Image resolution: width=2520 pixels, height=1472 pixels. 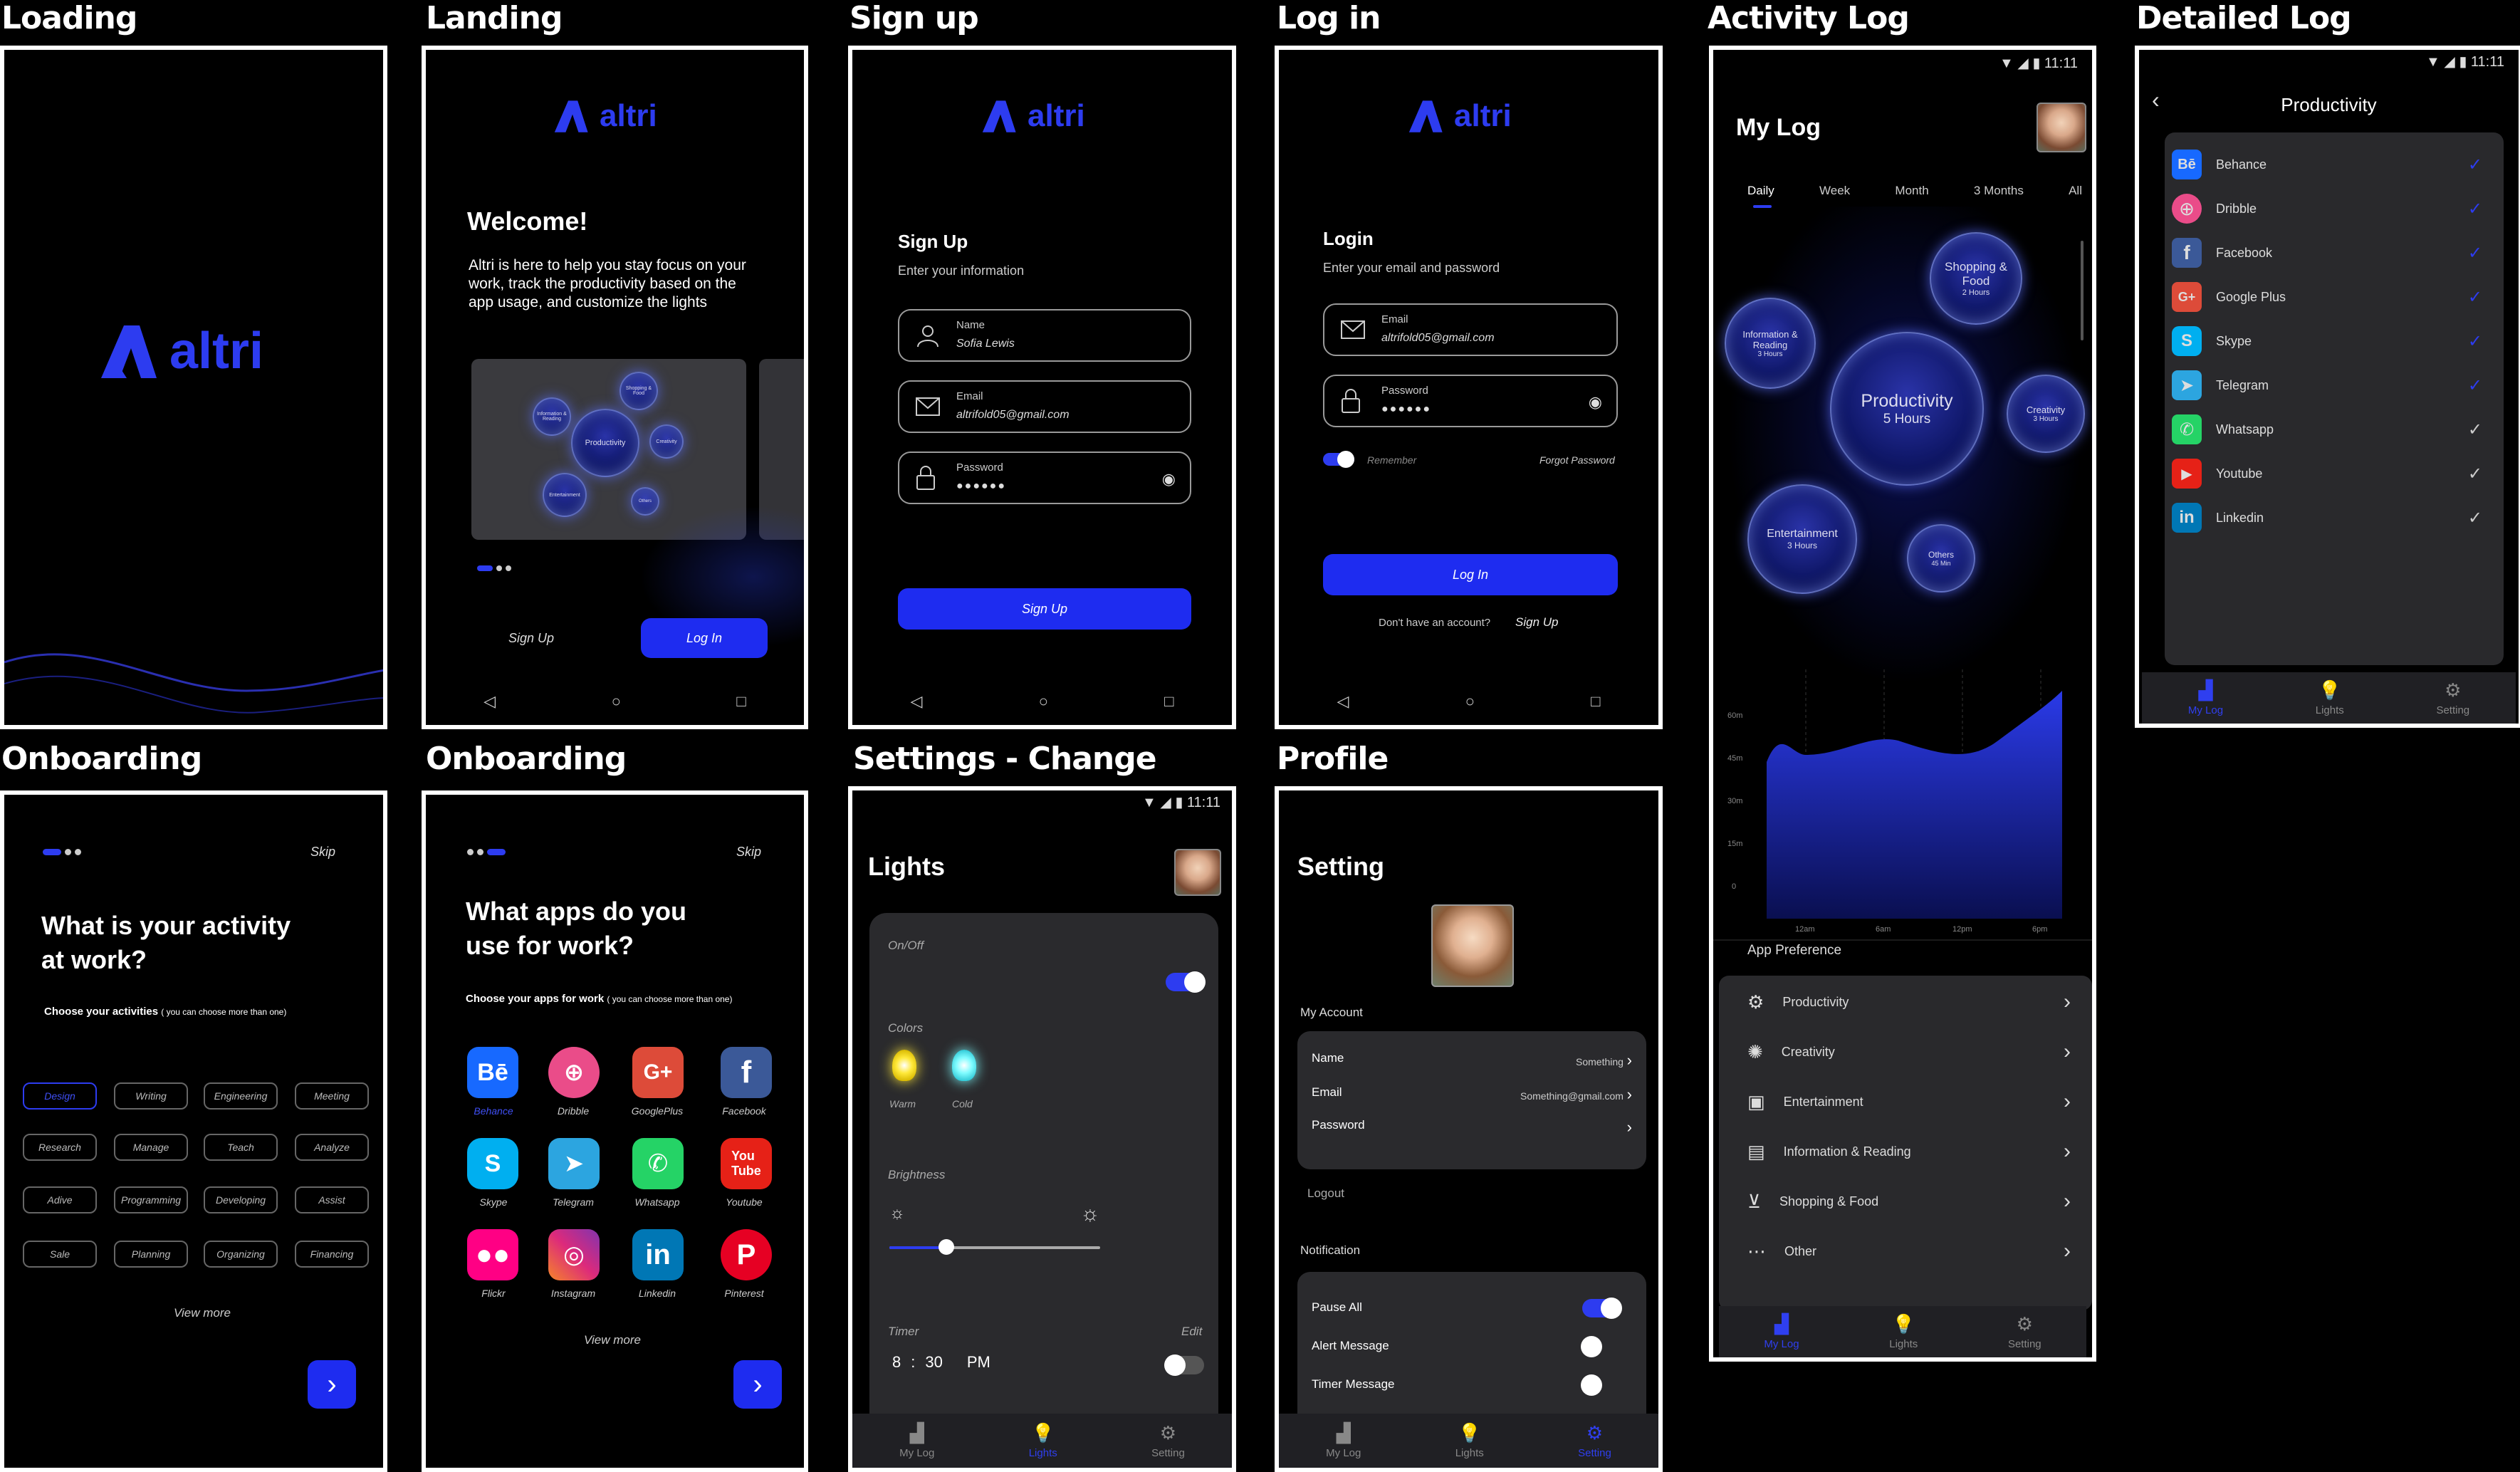 What do you see at coordinates (332, 1254) in the screenshot?
I see `chip-financing: Financing` at bounding box center [332, 1254].